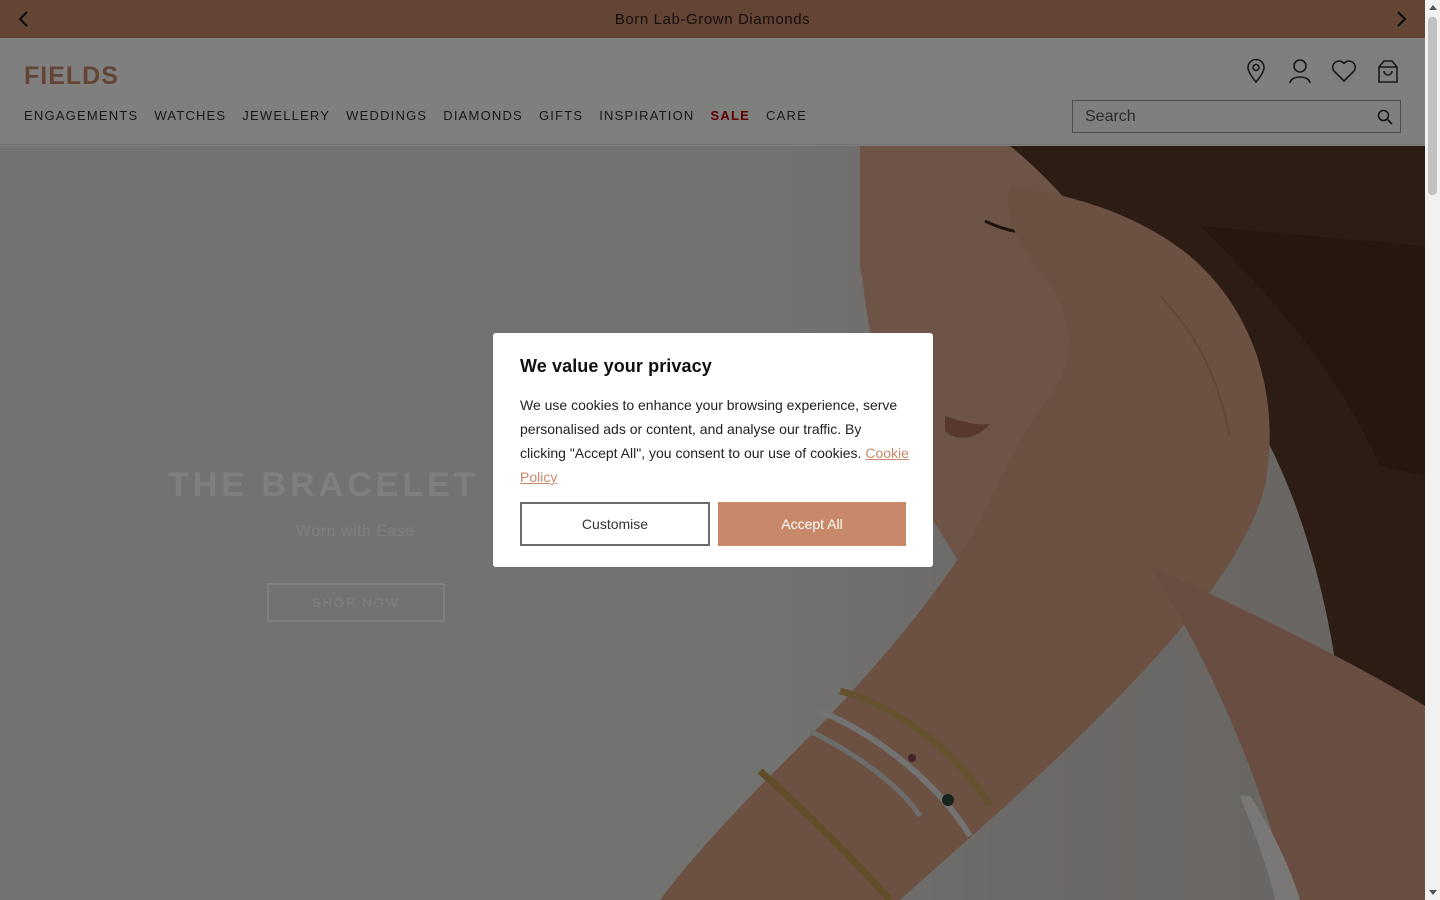  I want to click on scroll-up-button, so click(1432, 7).